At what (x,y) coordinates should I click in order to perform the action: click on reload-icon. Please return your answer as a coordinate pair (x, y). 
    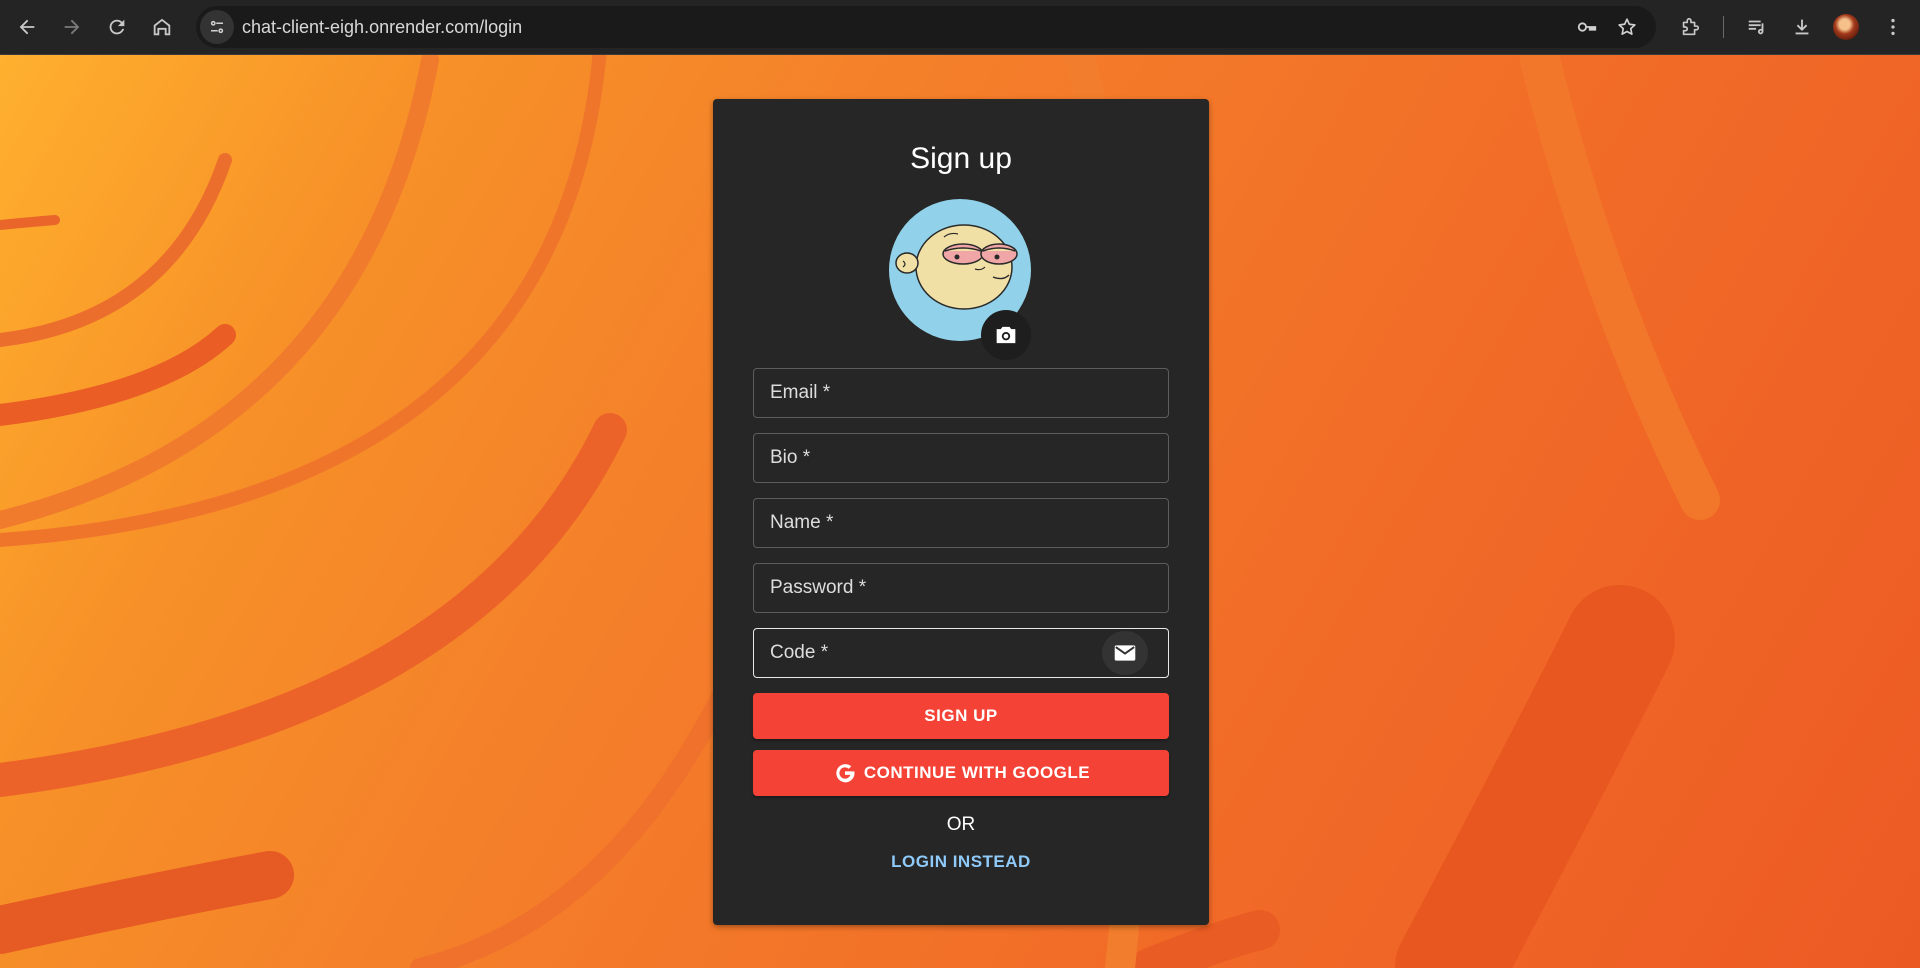
    Looking at the image, I should click on (117, 27).